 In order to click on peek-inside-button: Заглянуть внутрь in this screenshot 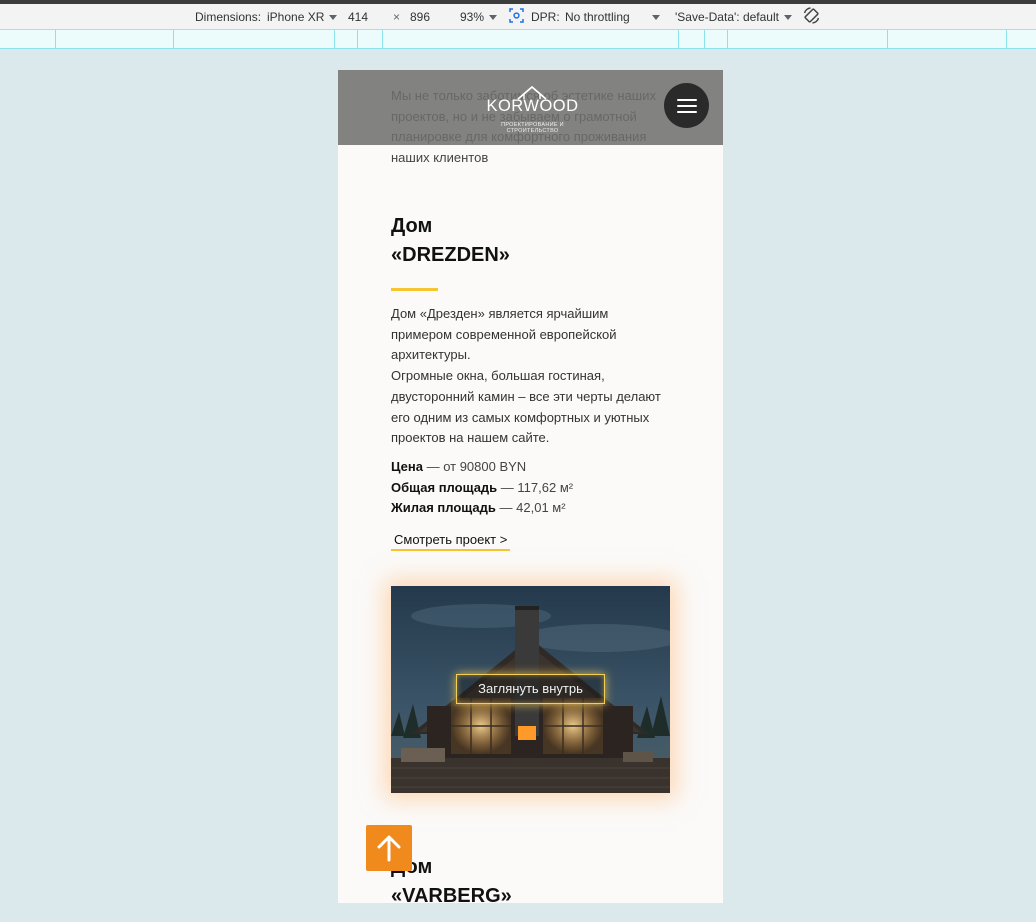, I will do `click(530, 689)`.